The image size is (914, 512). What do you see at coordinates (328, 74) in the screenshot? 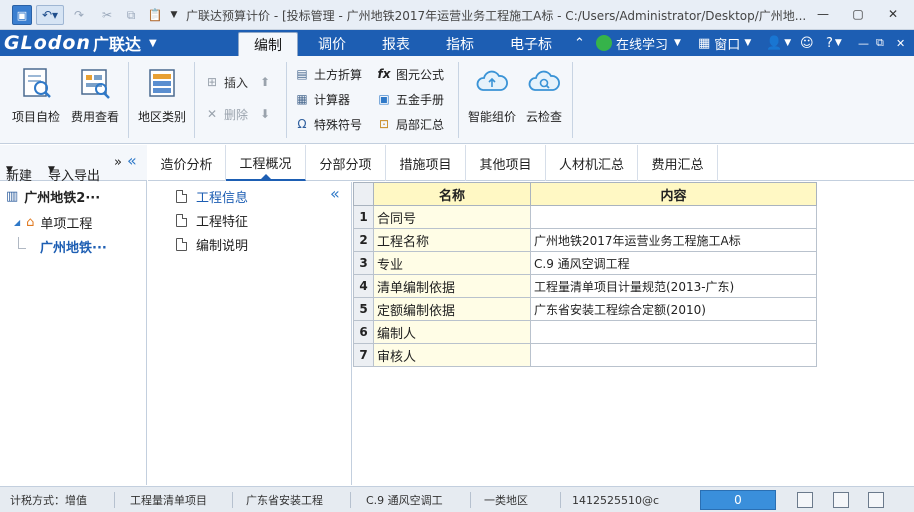
I see `earthwork-button: ▤ 土方折算` at bounding box center [328, 74].